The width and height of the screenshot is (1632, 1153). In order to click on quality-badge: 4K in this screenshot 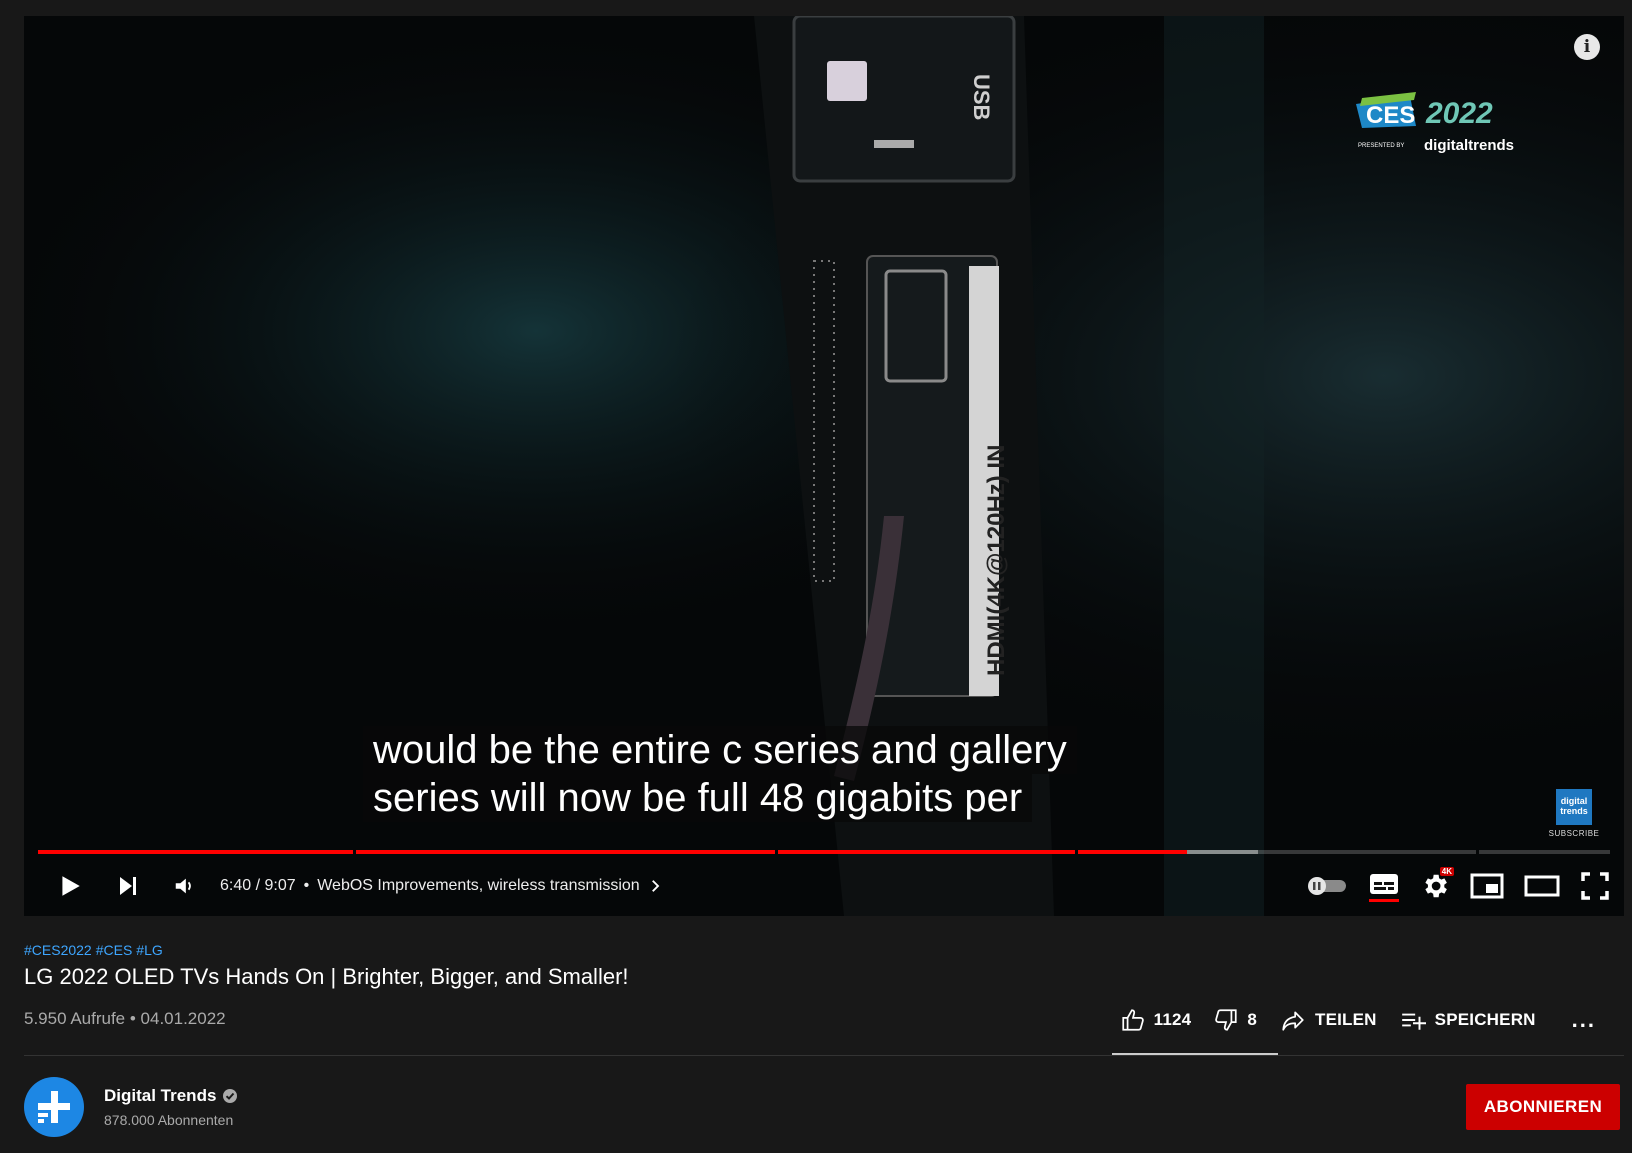, I will do `click(1446, 871)`.